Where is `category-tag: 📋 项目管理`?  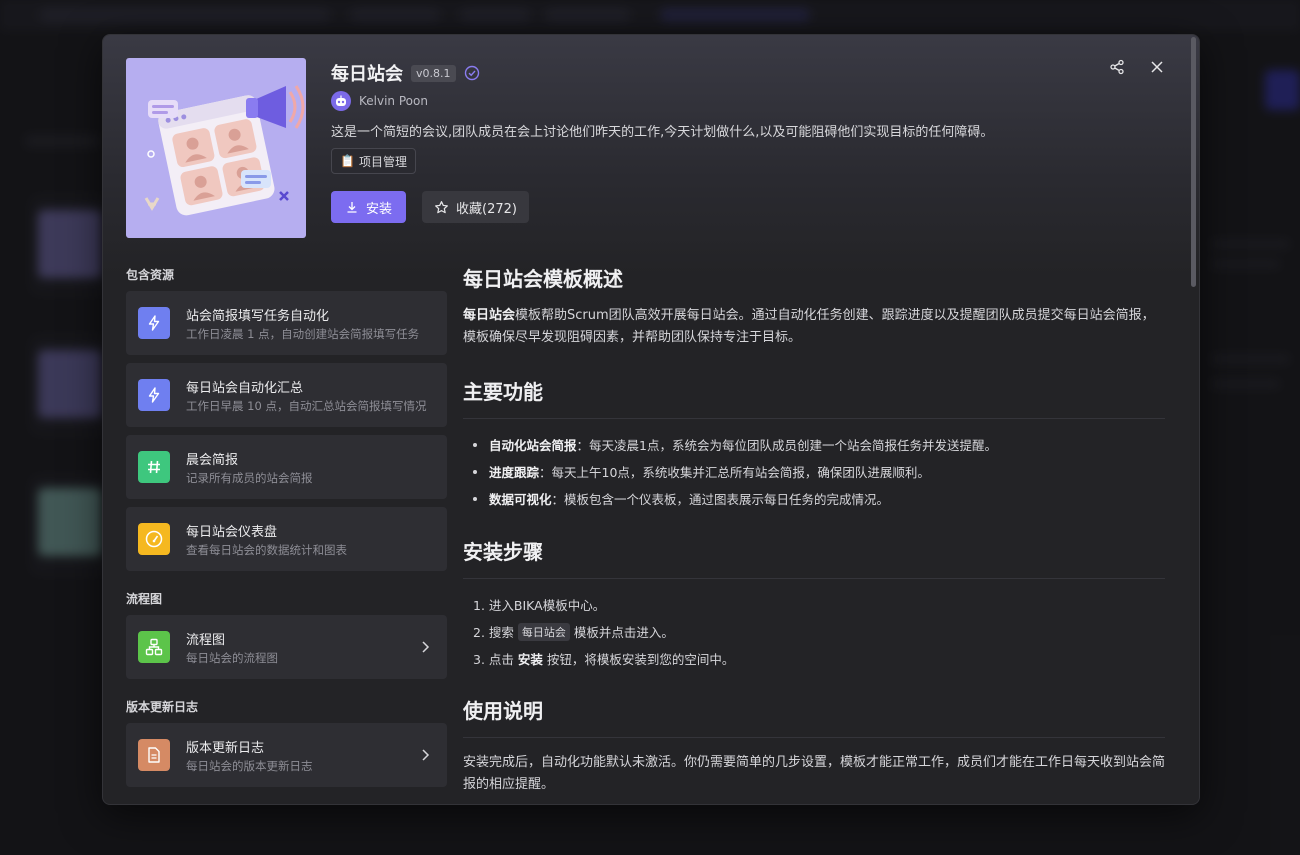
category-tag: 📋 项目管理 is located at coordinates (373, 161).